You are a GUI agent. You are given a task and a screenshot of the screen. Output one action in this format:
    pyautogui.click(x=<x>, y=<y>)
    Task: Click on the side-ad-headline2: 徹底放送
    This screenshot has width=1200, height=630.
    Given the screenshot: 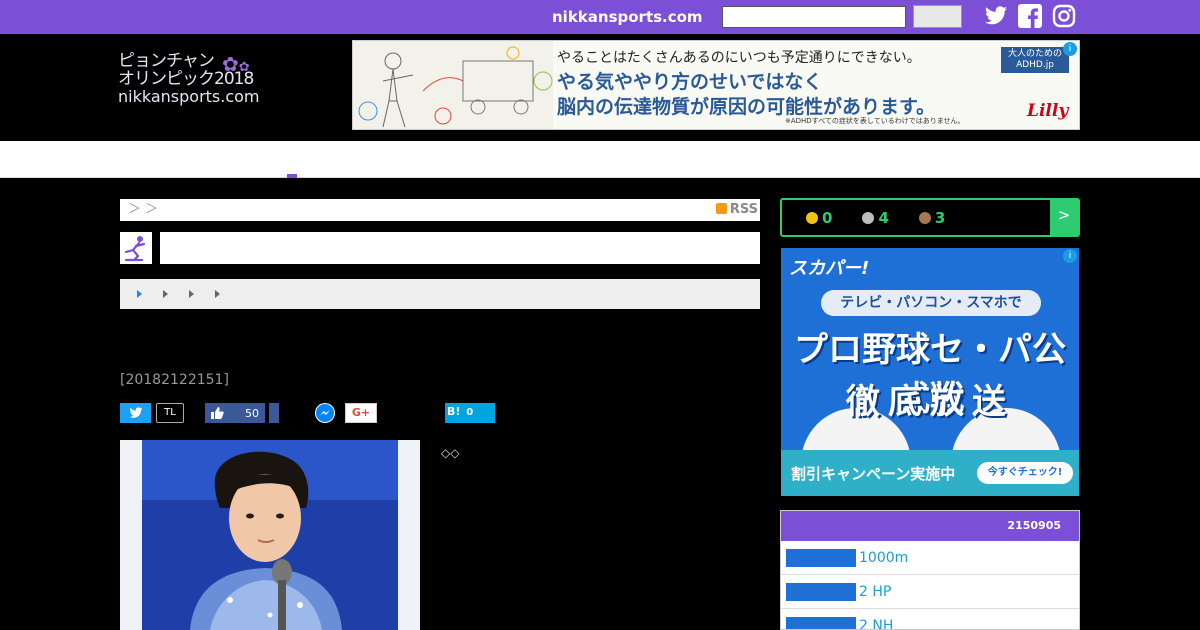 What is the action you would take?
    pyautogui.click(x=930, y=402)
    